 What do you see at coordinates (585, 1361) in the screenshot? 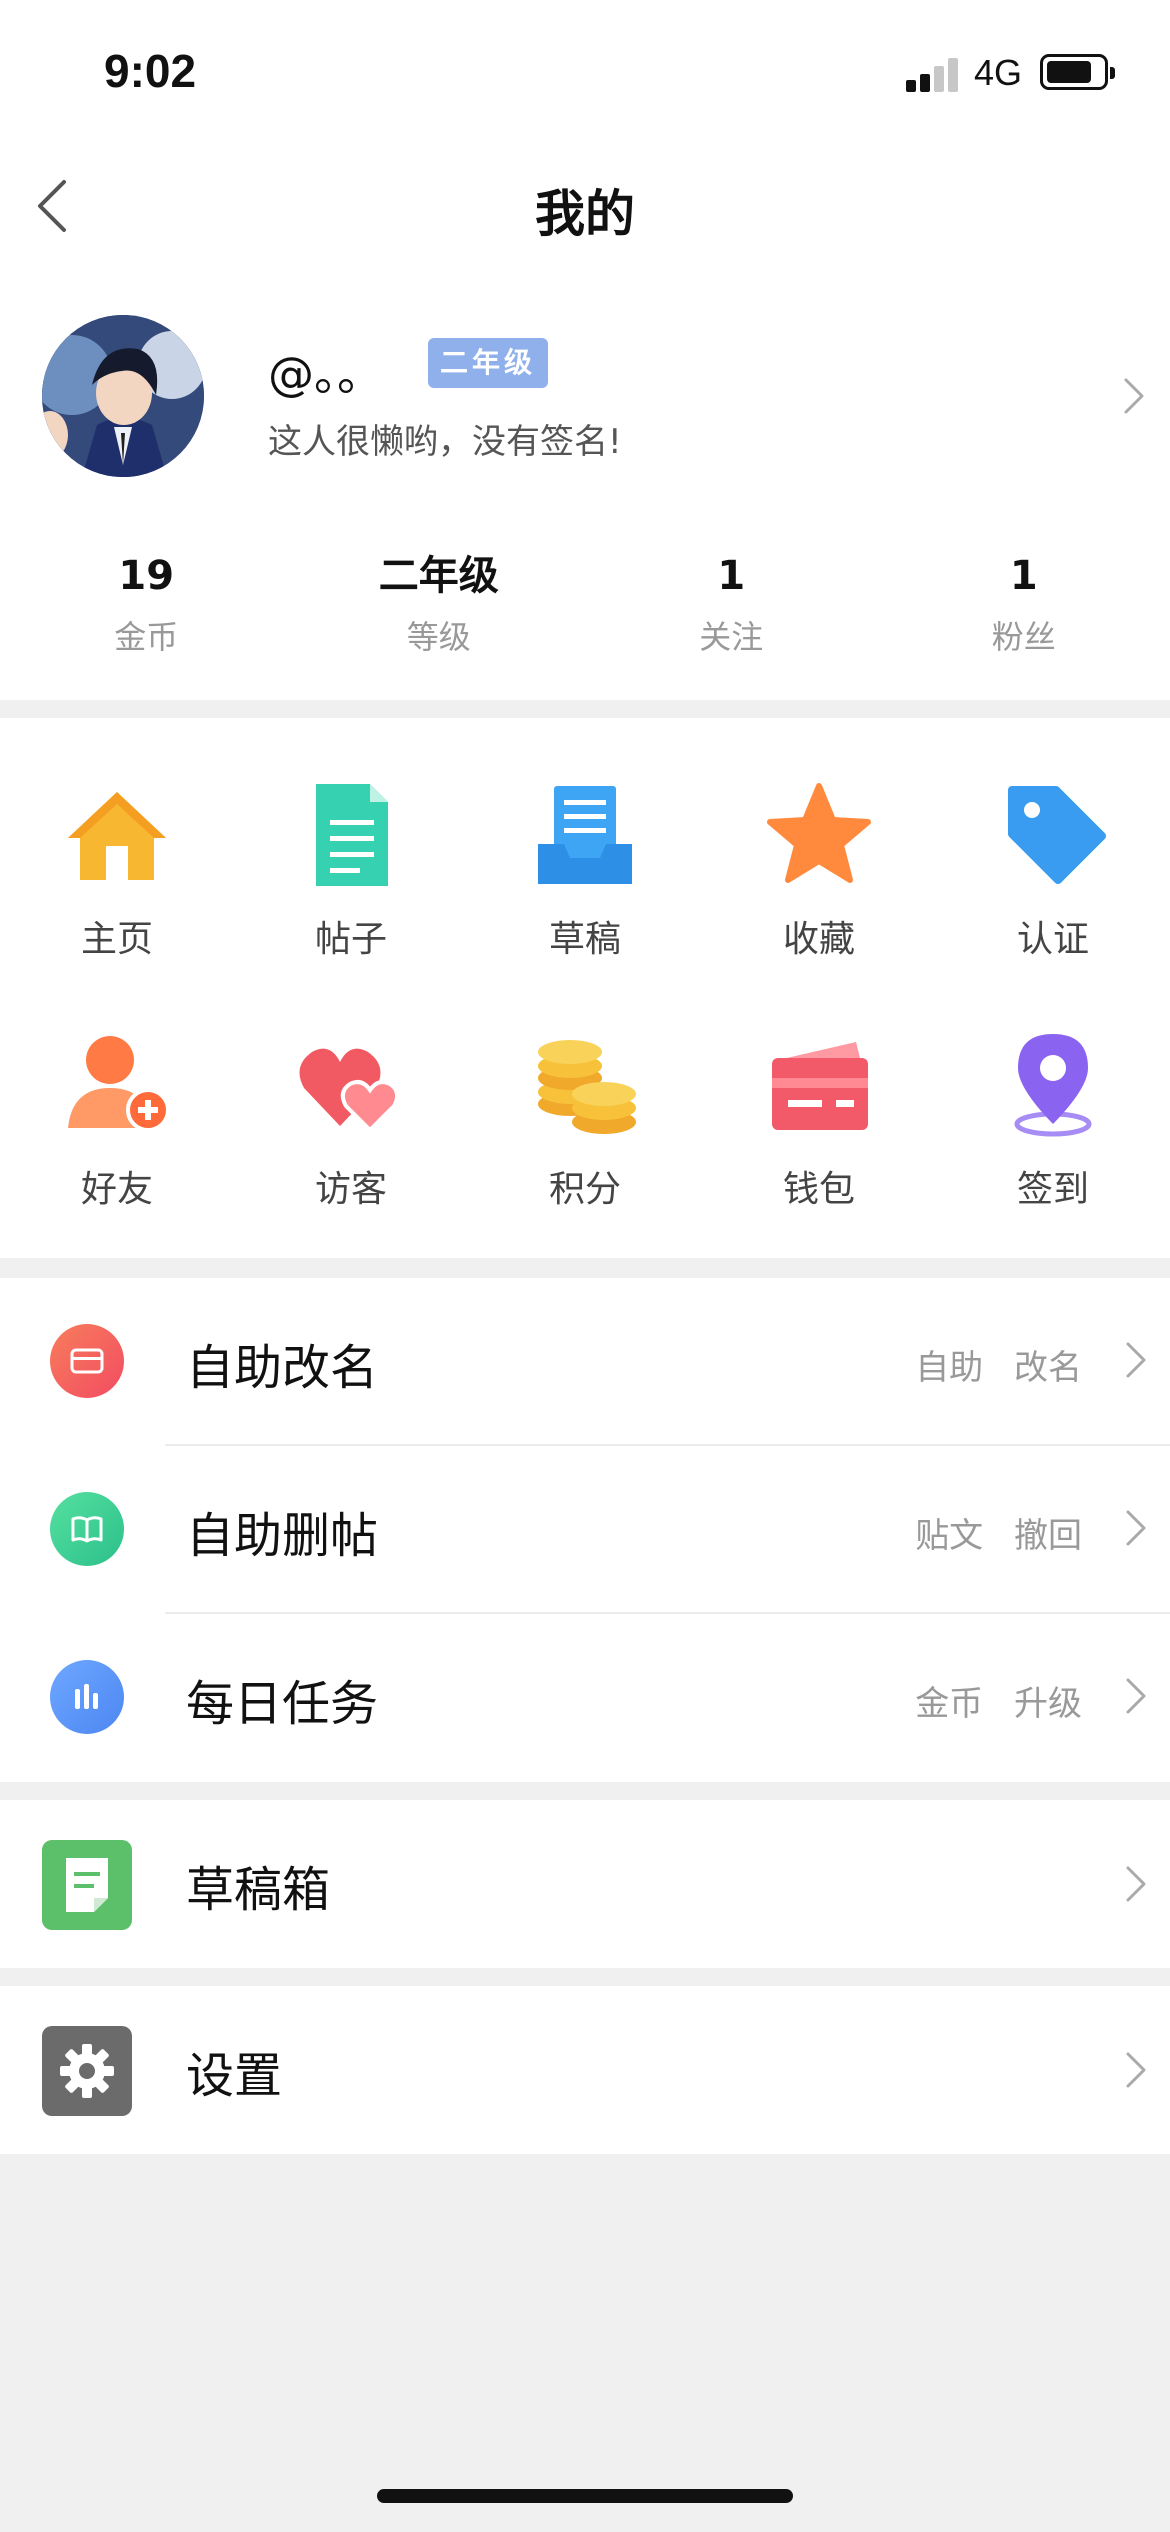
I see `list-item-rename: 自助改名 自助 改名` at bounding box center [585, 1361].